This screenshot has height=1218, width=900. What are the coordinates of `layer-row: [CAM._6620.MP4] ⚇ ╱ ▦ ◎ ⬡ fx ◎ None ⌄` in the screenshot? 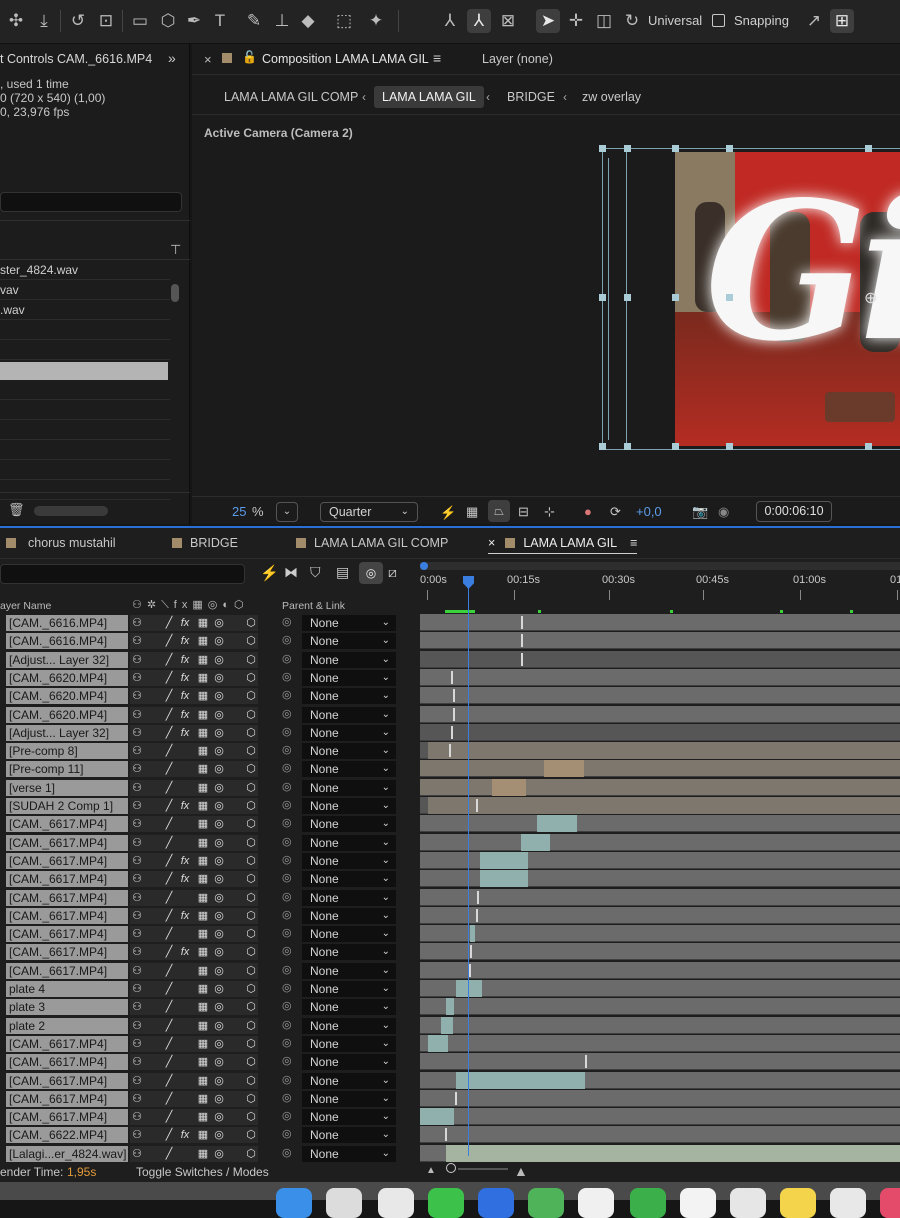 It's located at (450, 677).